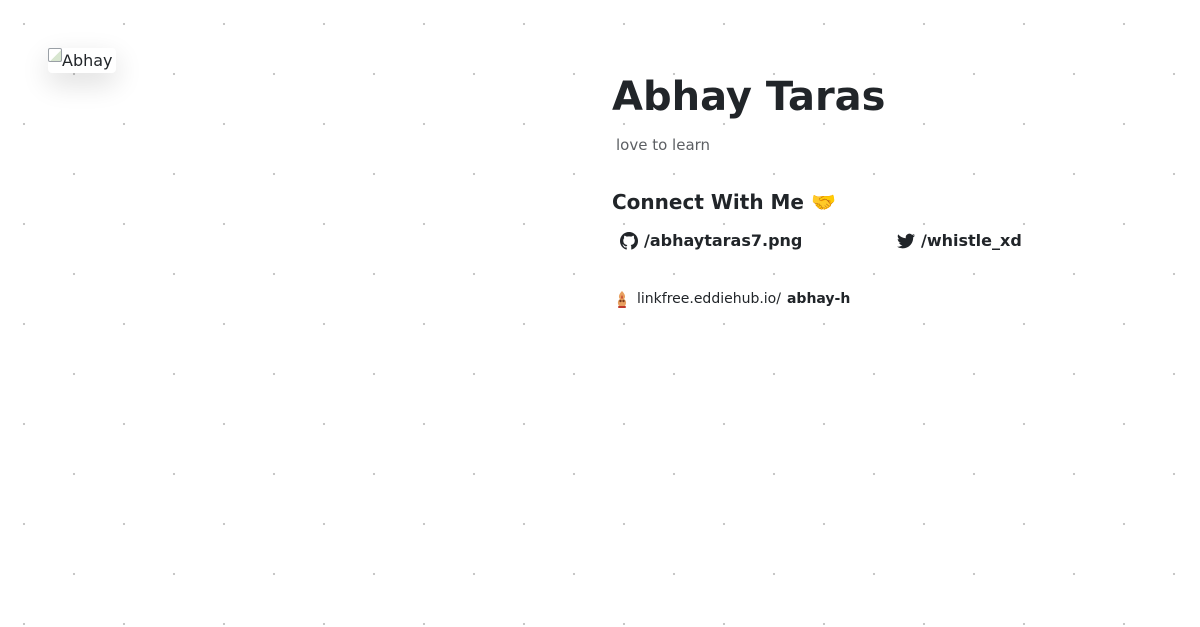 This screenshot has height=627, width=1200. Describe the element at coordinates (749, 97) in the screenshot. I see `profile-name: Abhay Taras` at that location.